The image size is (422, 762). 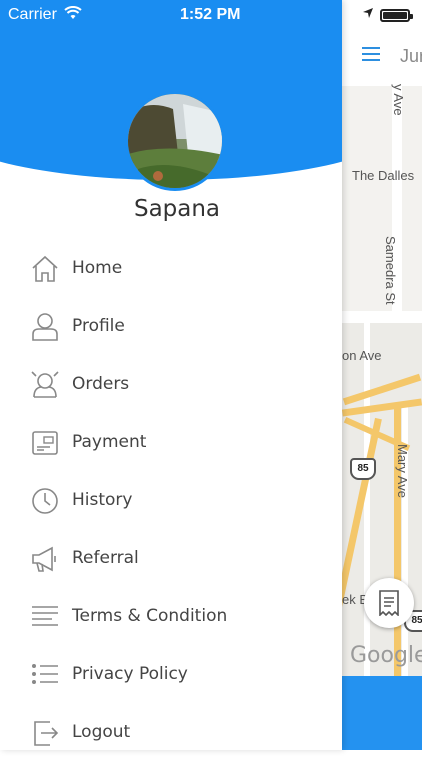 I want to click on menu-item-label: Orders, so click(x=101, y=384).